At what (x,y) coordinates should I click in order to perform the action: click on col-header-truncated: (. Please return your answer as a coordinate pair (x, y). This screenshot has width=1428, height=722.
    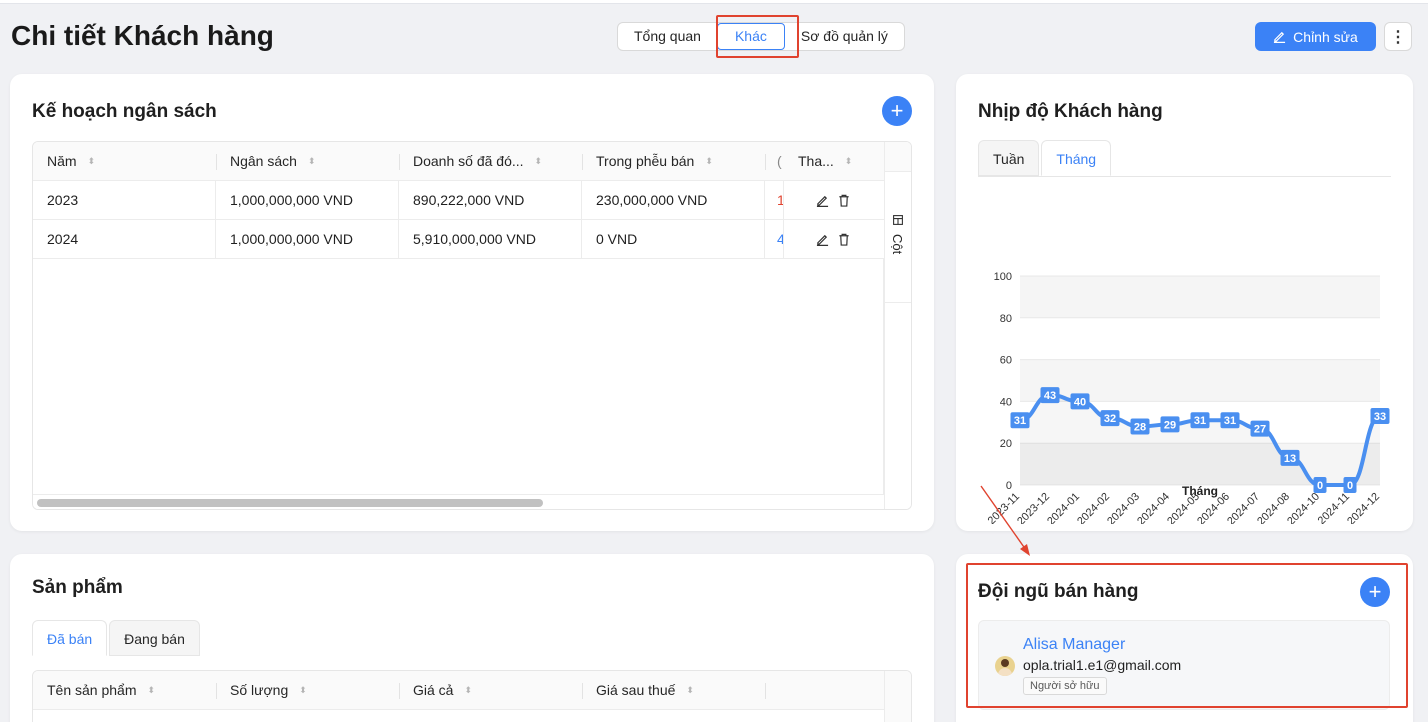
    Looking at the image, I should click on (774, 161).